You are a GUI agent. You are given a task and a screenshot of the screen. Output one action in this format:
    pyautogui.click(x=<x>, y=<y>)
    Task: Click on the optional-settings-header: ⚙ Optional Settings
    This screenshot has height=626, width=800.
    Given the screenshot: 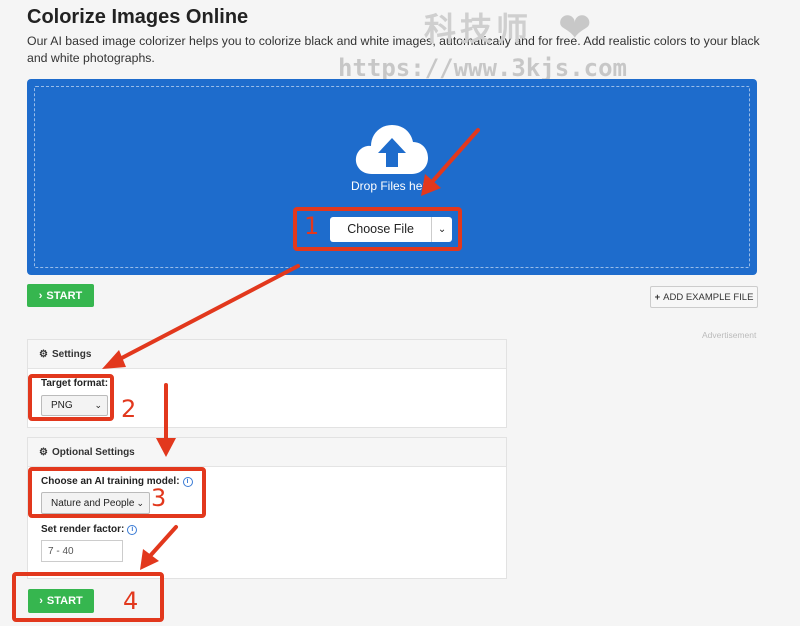 What is the action you would take?
    pyautogui.click(x=267, y=452)
    